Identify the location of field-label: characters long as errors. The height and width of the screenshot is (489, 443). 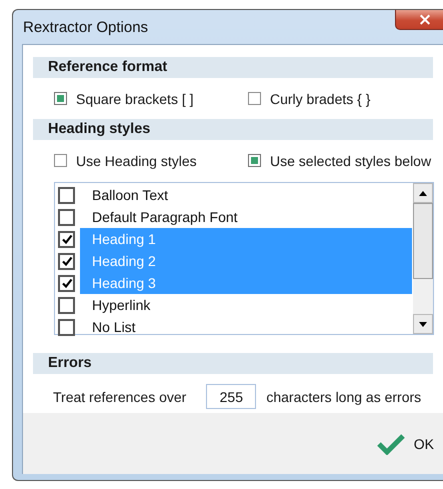
(344, 396).